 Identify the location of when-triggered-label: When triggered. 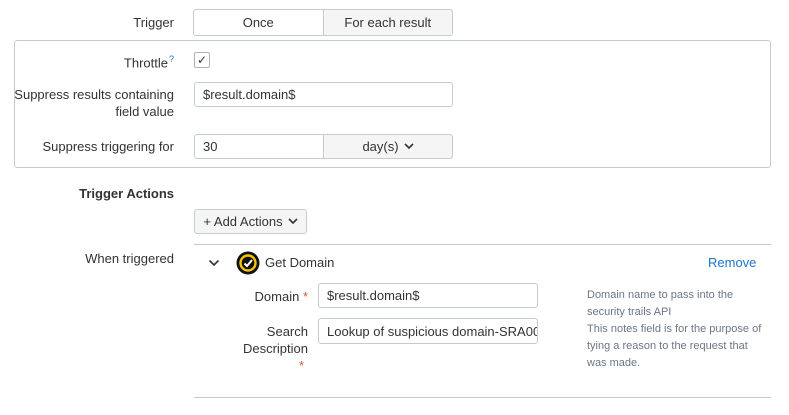
(129, 258).